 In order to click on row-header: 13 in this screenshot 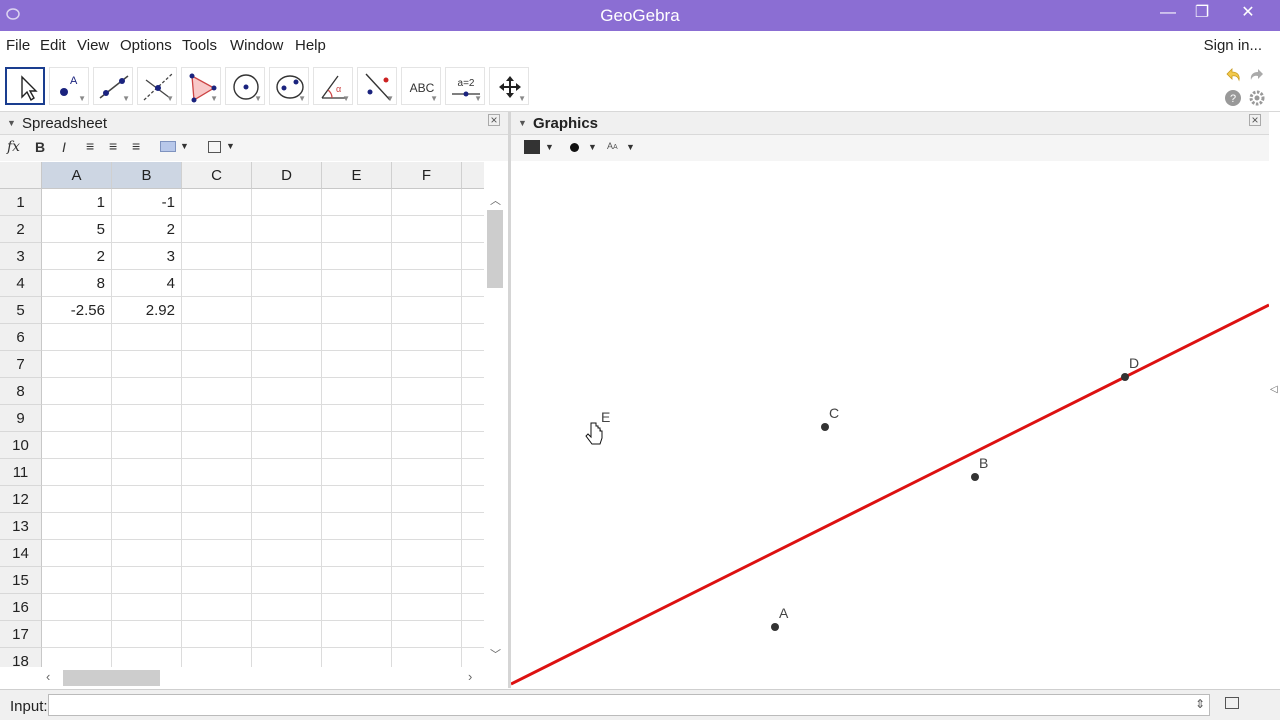, I will do `click(21, 526)`.